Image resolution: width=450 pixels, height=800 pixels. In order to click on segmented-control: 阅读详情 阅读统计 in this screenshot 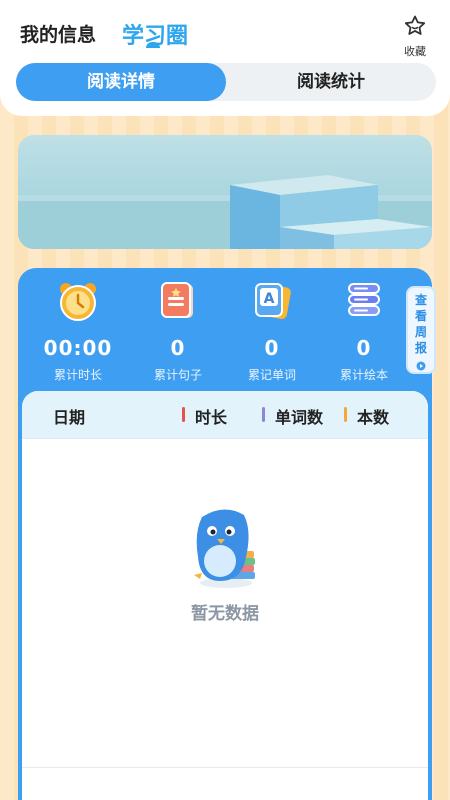, I will do `click(226, 82)`.